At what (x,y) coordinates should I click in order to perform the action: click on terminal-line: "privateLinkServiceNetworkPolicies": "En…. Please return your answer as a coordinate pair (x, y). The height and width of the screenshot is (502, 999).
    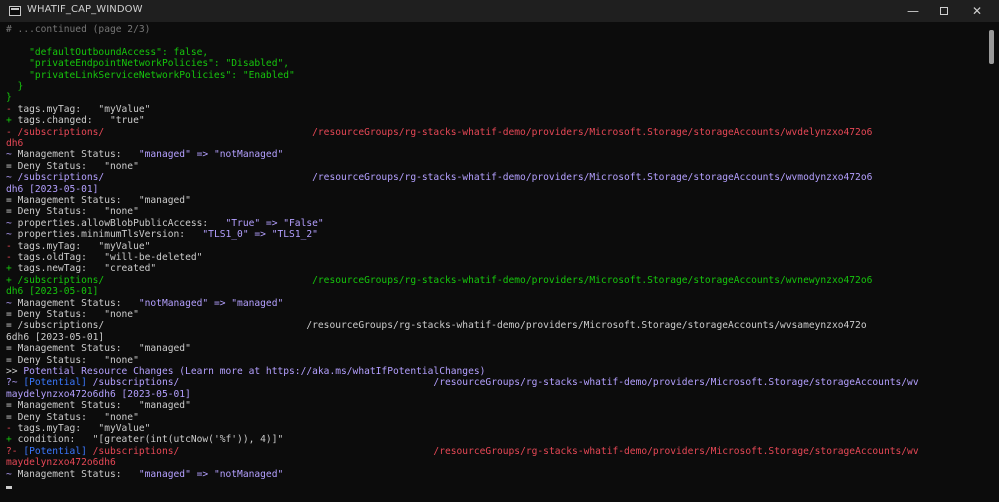
    Looking at the image, I should click on (150, 75).